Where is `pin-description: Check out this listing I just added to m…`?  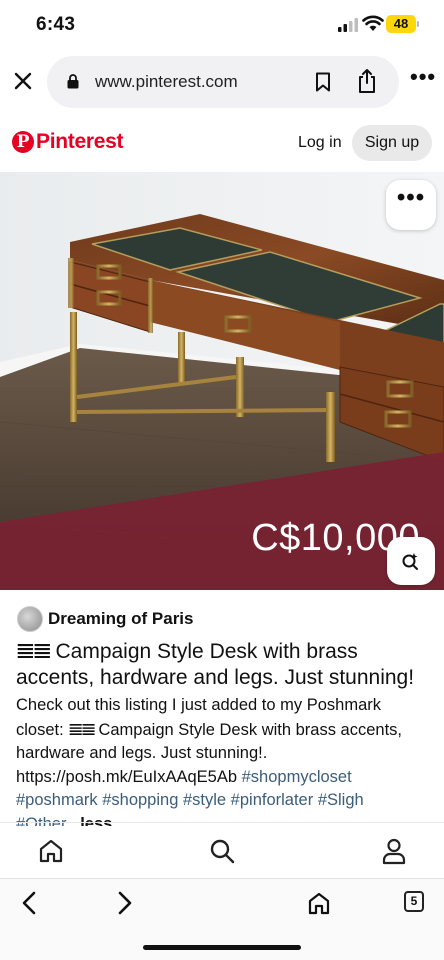
pin-description: Check out this listing I just added to m… is located at coordinates (224, 760).